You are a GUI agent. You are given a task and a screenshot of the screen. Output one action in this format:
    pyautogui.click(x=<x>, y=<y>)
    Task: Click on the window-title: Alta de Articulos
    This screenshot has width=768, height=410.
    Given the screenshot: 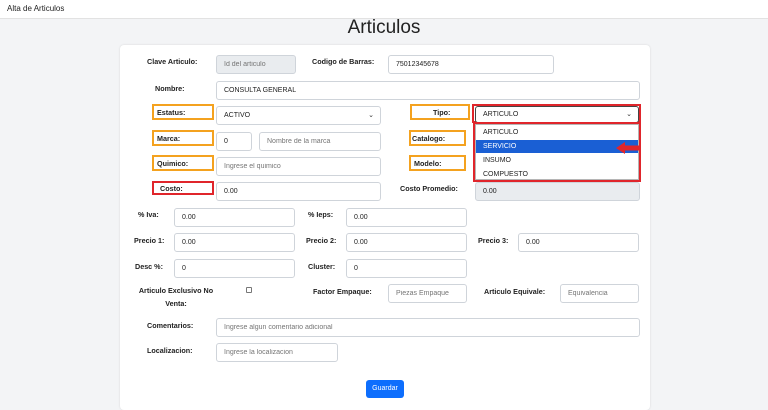 What is the action you would take?
    pyautogui.click(x=36, y=8)
    